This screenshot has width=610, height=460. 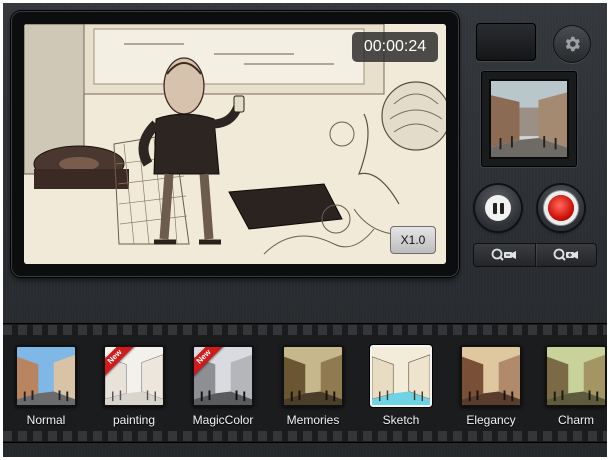 What do you see at coordinates (575, 420) in the screenshot?
I see `filter-label: Charm` at bounding box center [575, 420].